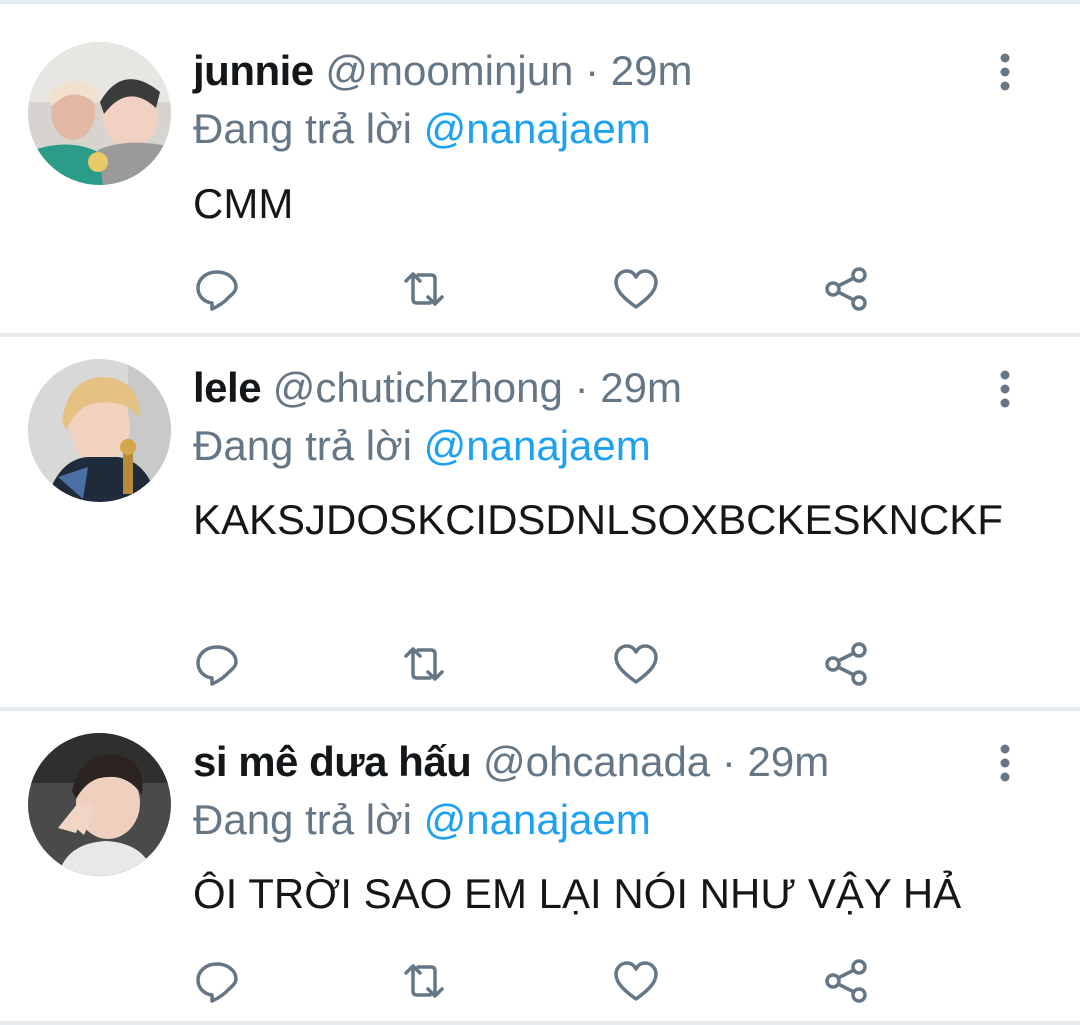 The image size is (1080, 1025). Describe the element at coordinates (540, 1023) in the screenshot. I see `tweet-divider` at that location.